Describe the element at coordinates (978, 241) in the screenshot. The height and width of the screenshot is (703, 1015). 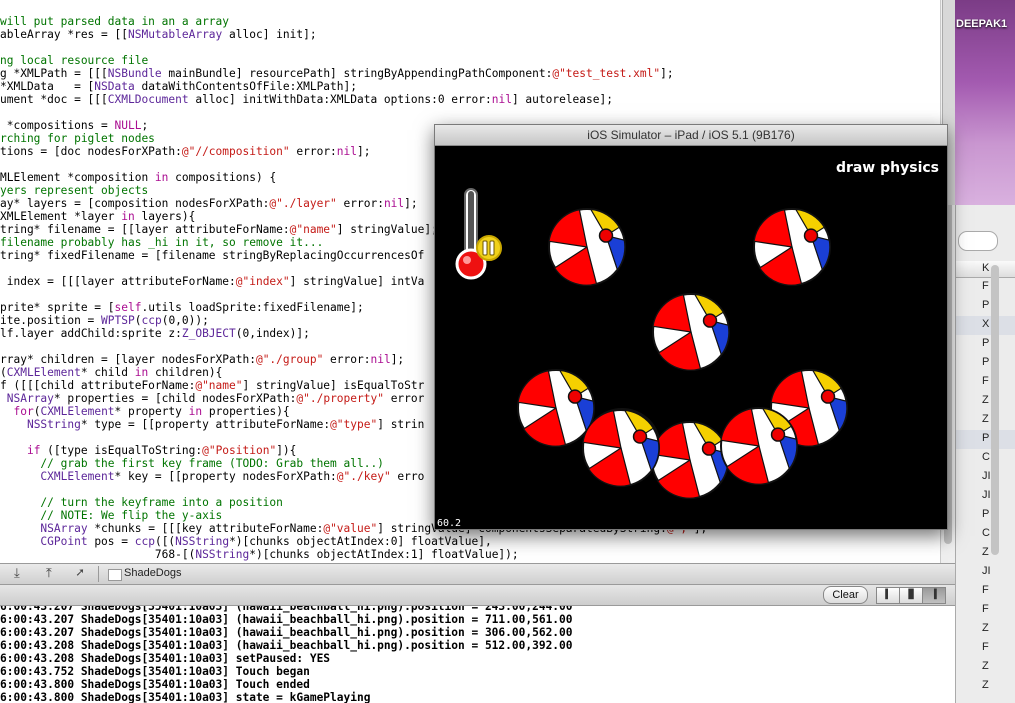
I see `panel-search-field` at that location.